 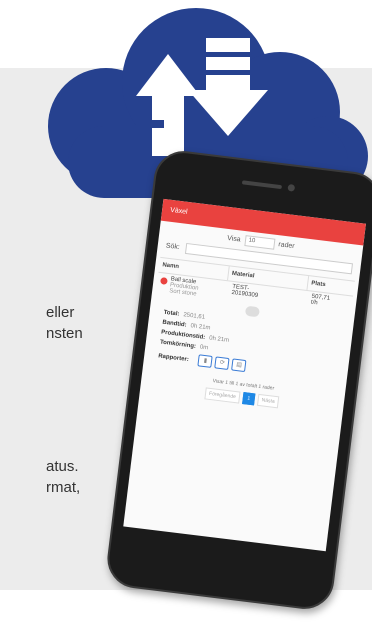 I want to click on rows-label: rader, so click(x=286, y=246).